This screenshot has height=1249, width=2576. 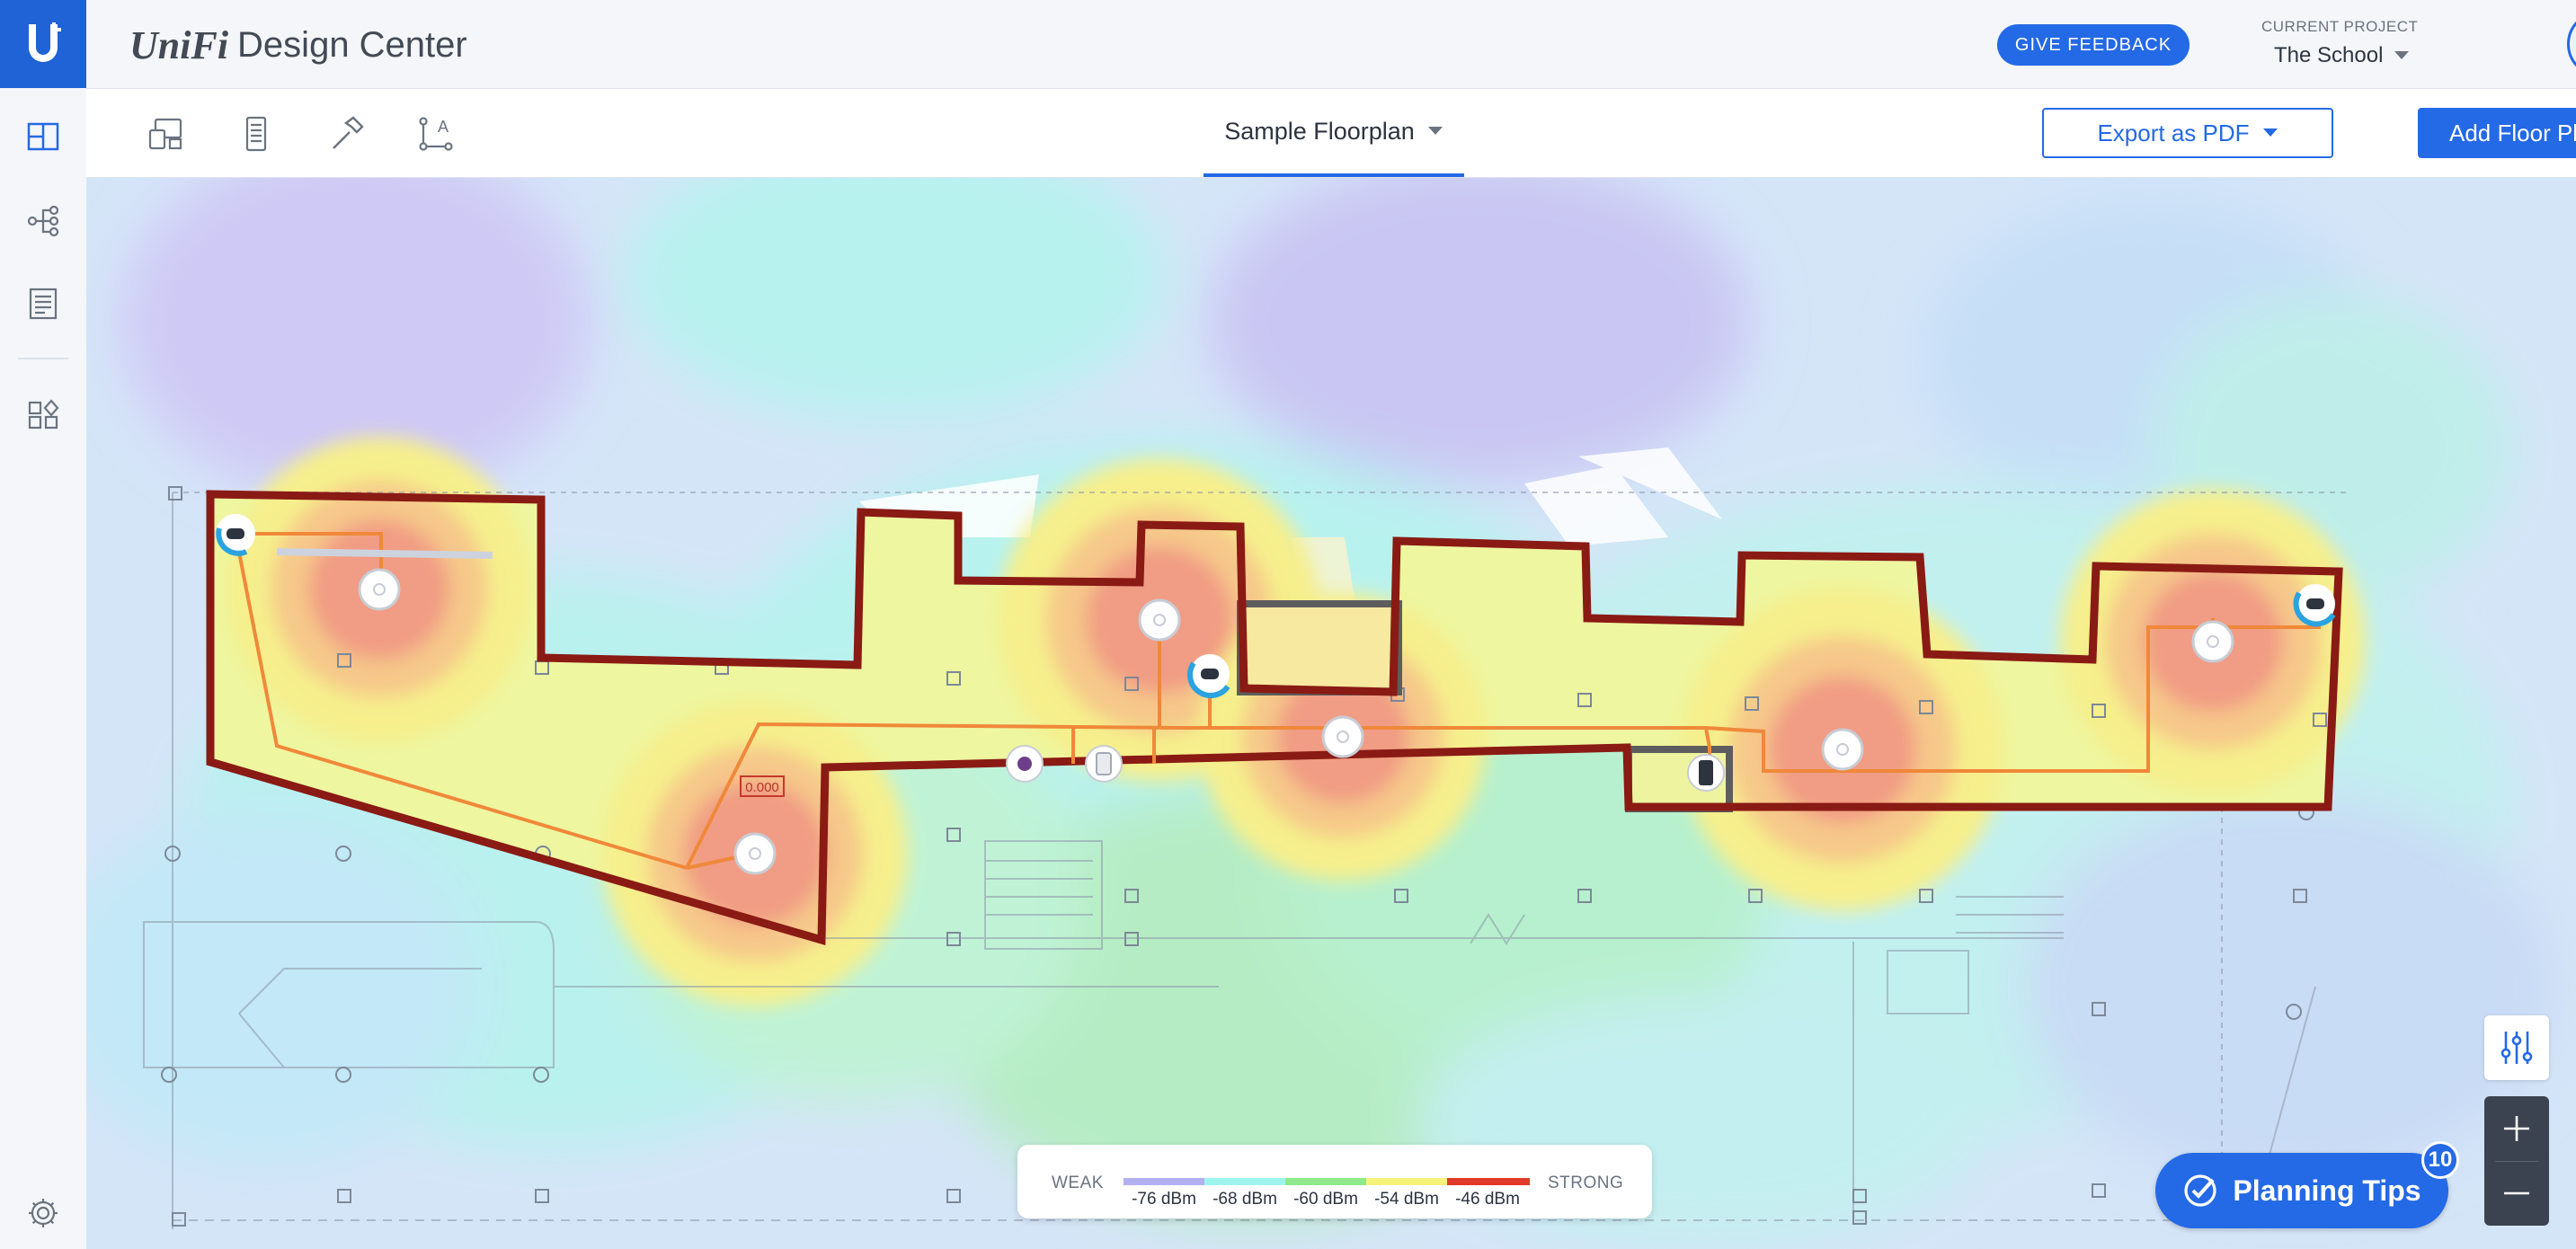 I want to click on app-brand: UniFi Design Center, so click(x=298, y=45).